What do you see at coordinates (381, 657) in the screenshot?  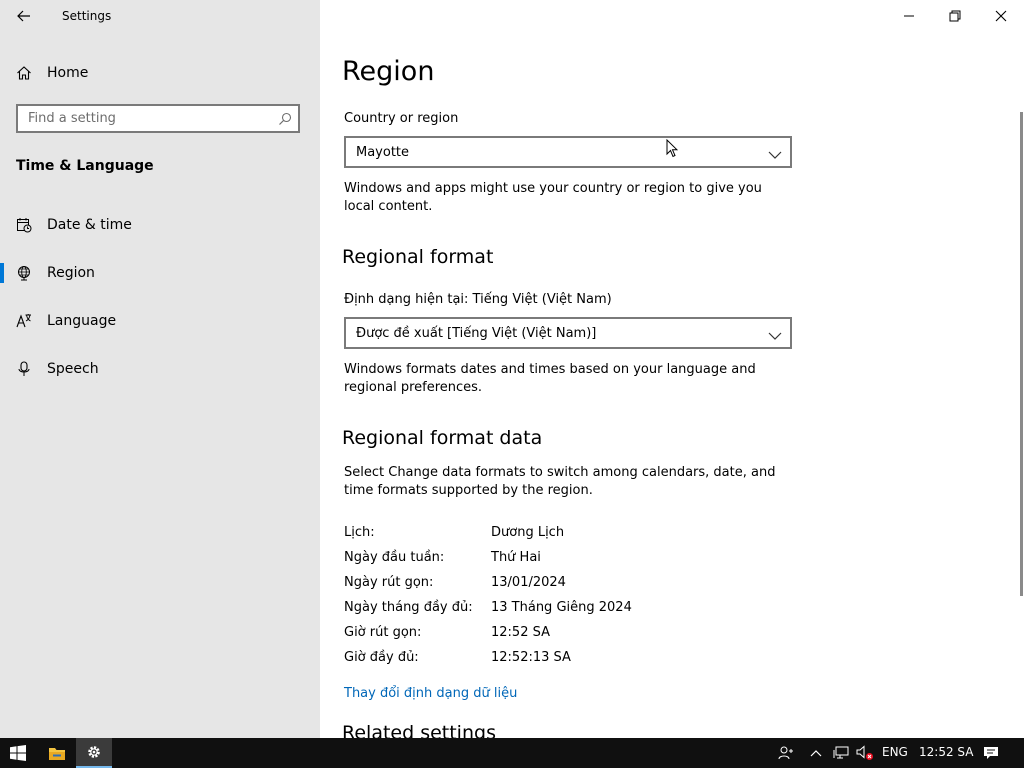 I see `row-key: Giờ đầy đủ:` at bounding box center [381, 657].